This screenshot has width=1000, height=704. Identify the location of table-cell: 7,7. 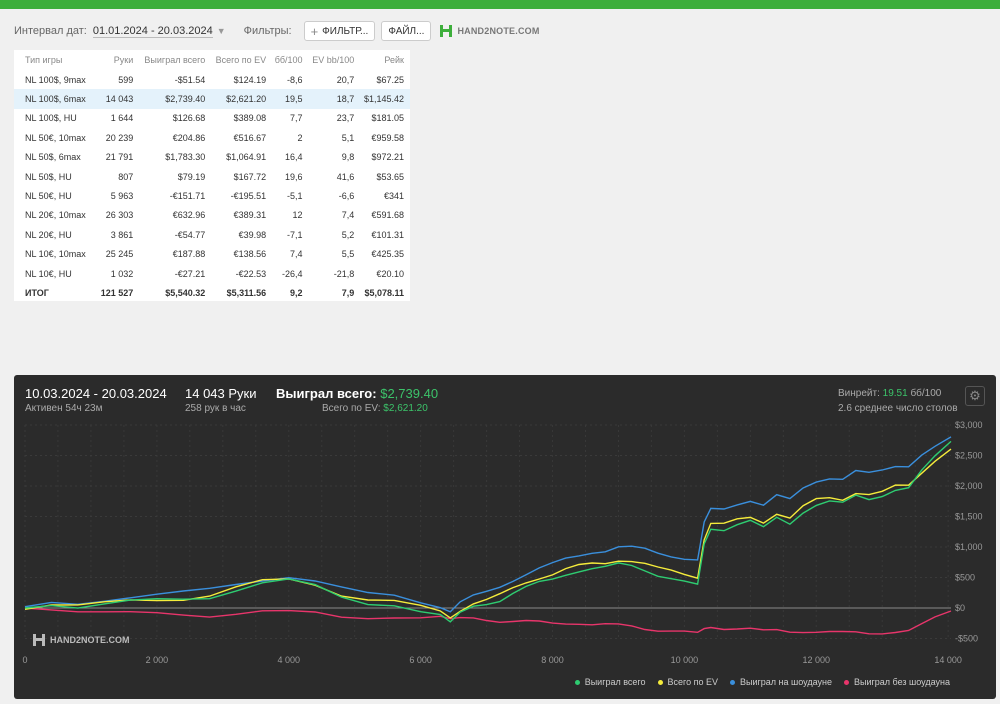
(296, 118).